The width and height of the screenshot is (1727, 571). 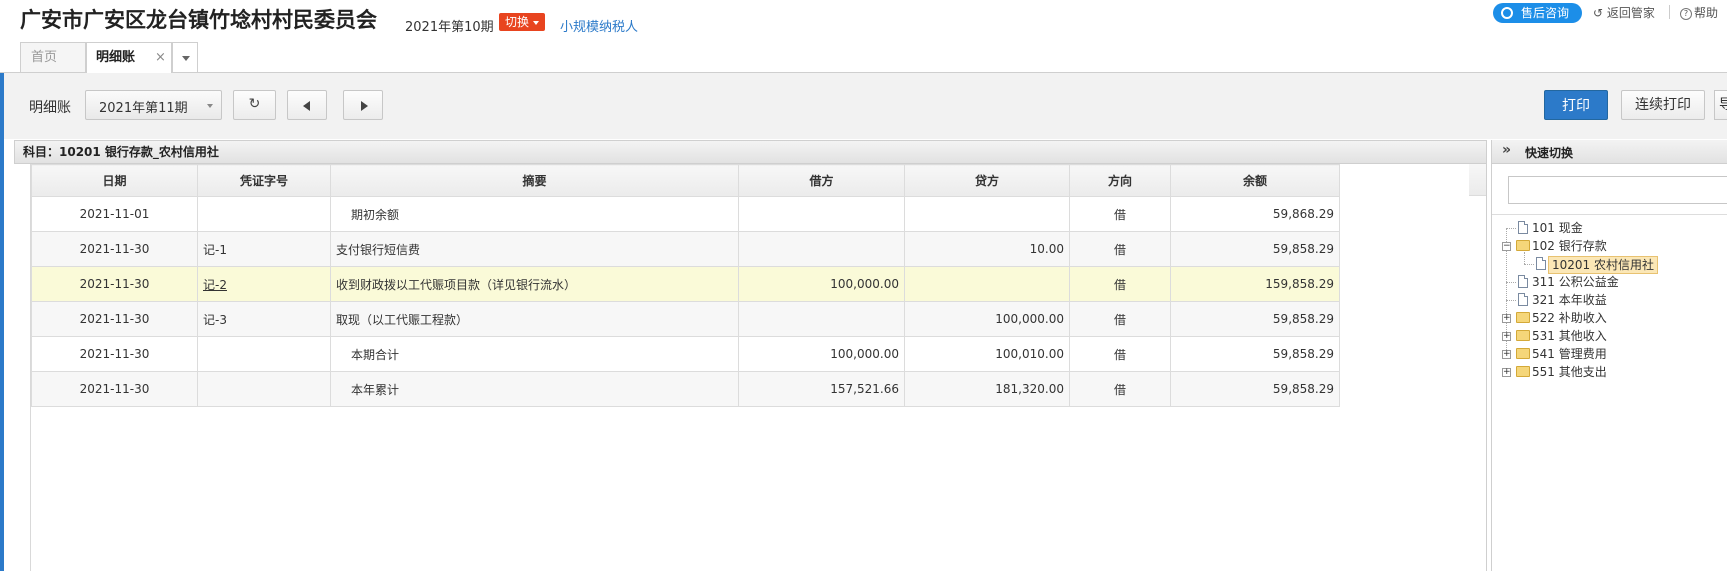 I want to click on table-row: 2021-11-01 期初余额 借 59,868.29, so click(x=685, y=214).